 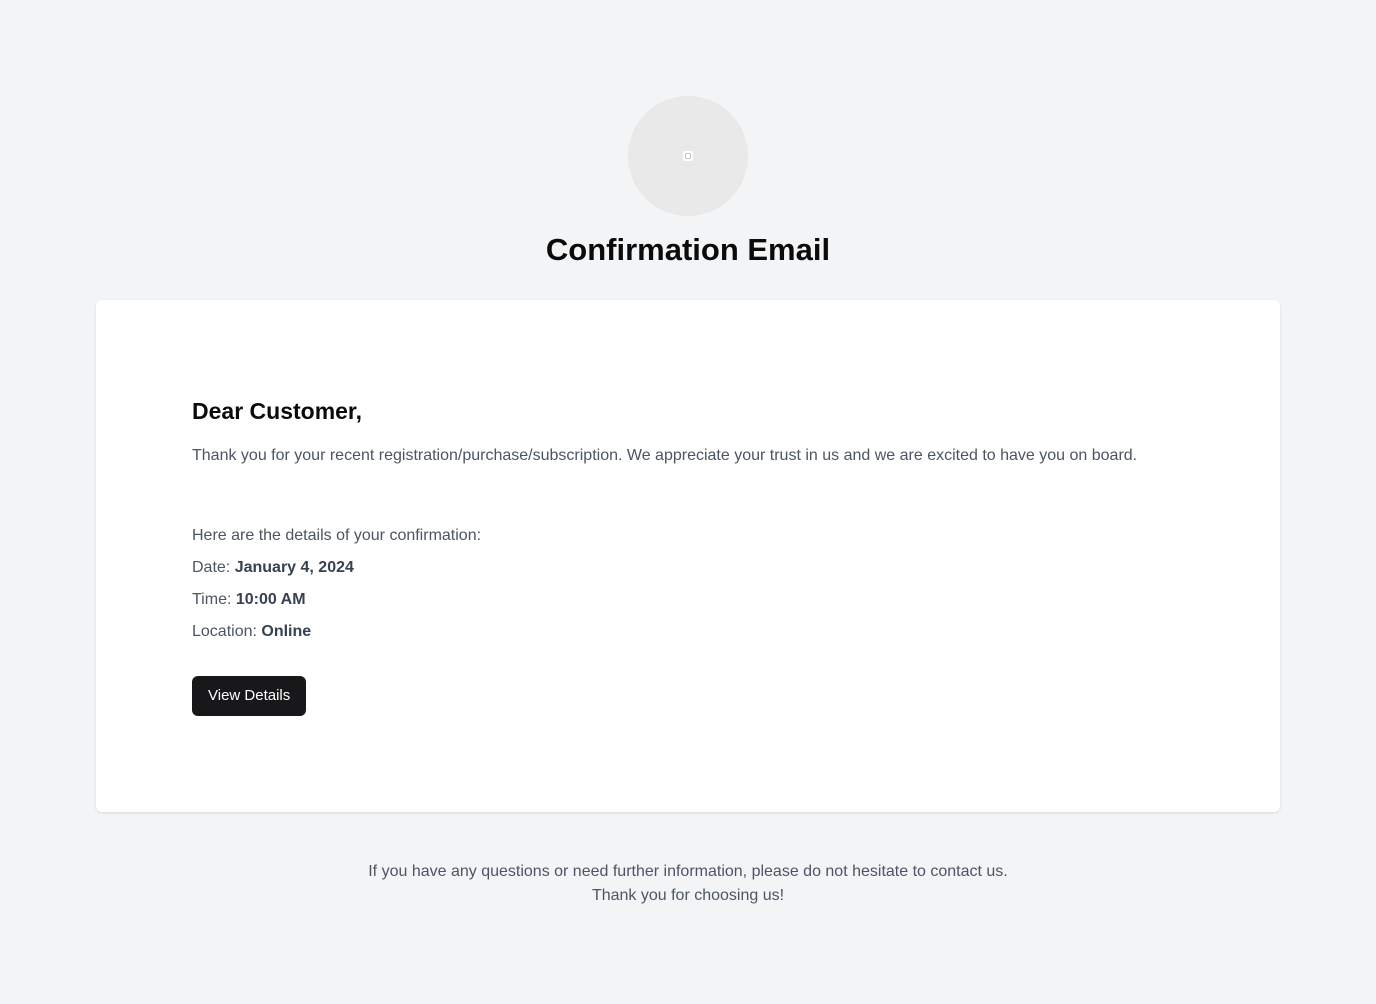 I want to click on page-title: Confirmation Email, so click(x=688, y=249).